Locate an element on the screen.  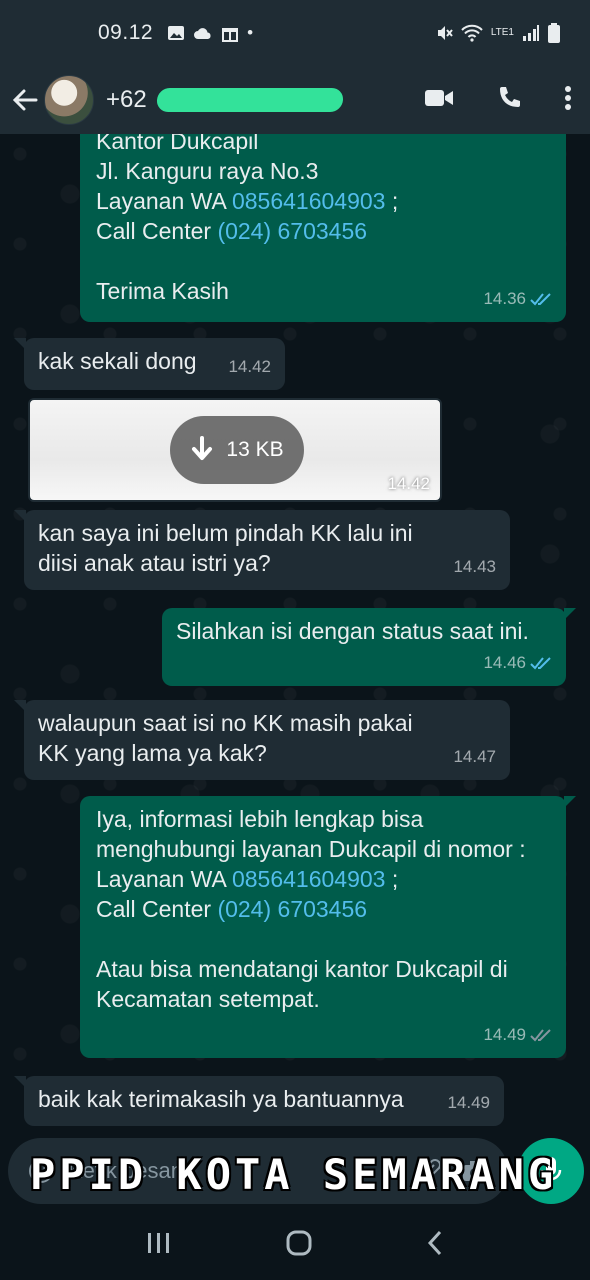
recent-apps-icon is located at coordinates (159, 1242).